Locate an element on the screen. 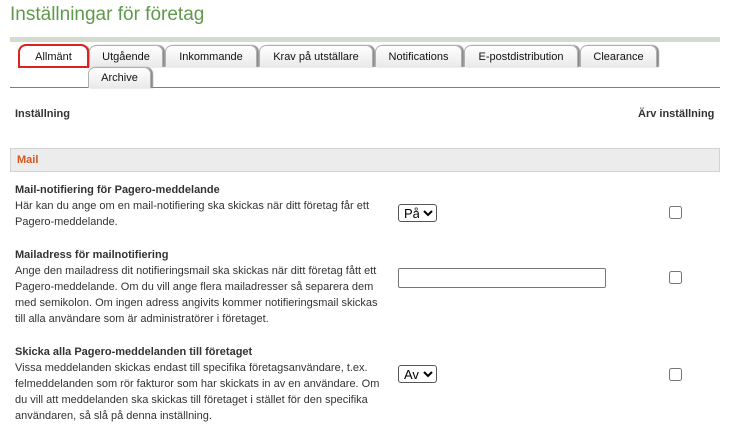  section-header-mail: Mail is located at coordinates (365, 160).